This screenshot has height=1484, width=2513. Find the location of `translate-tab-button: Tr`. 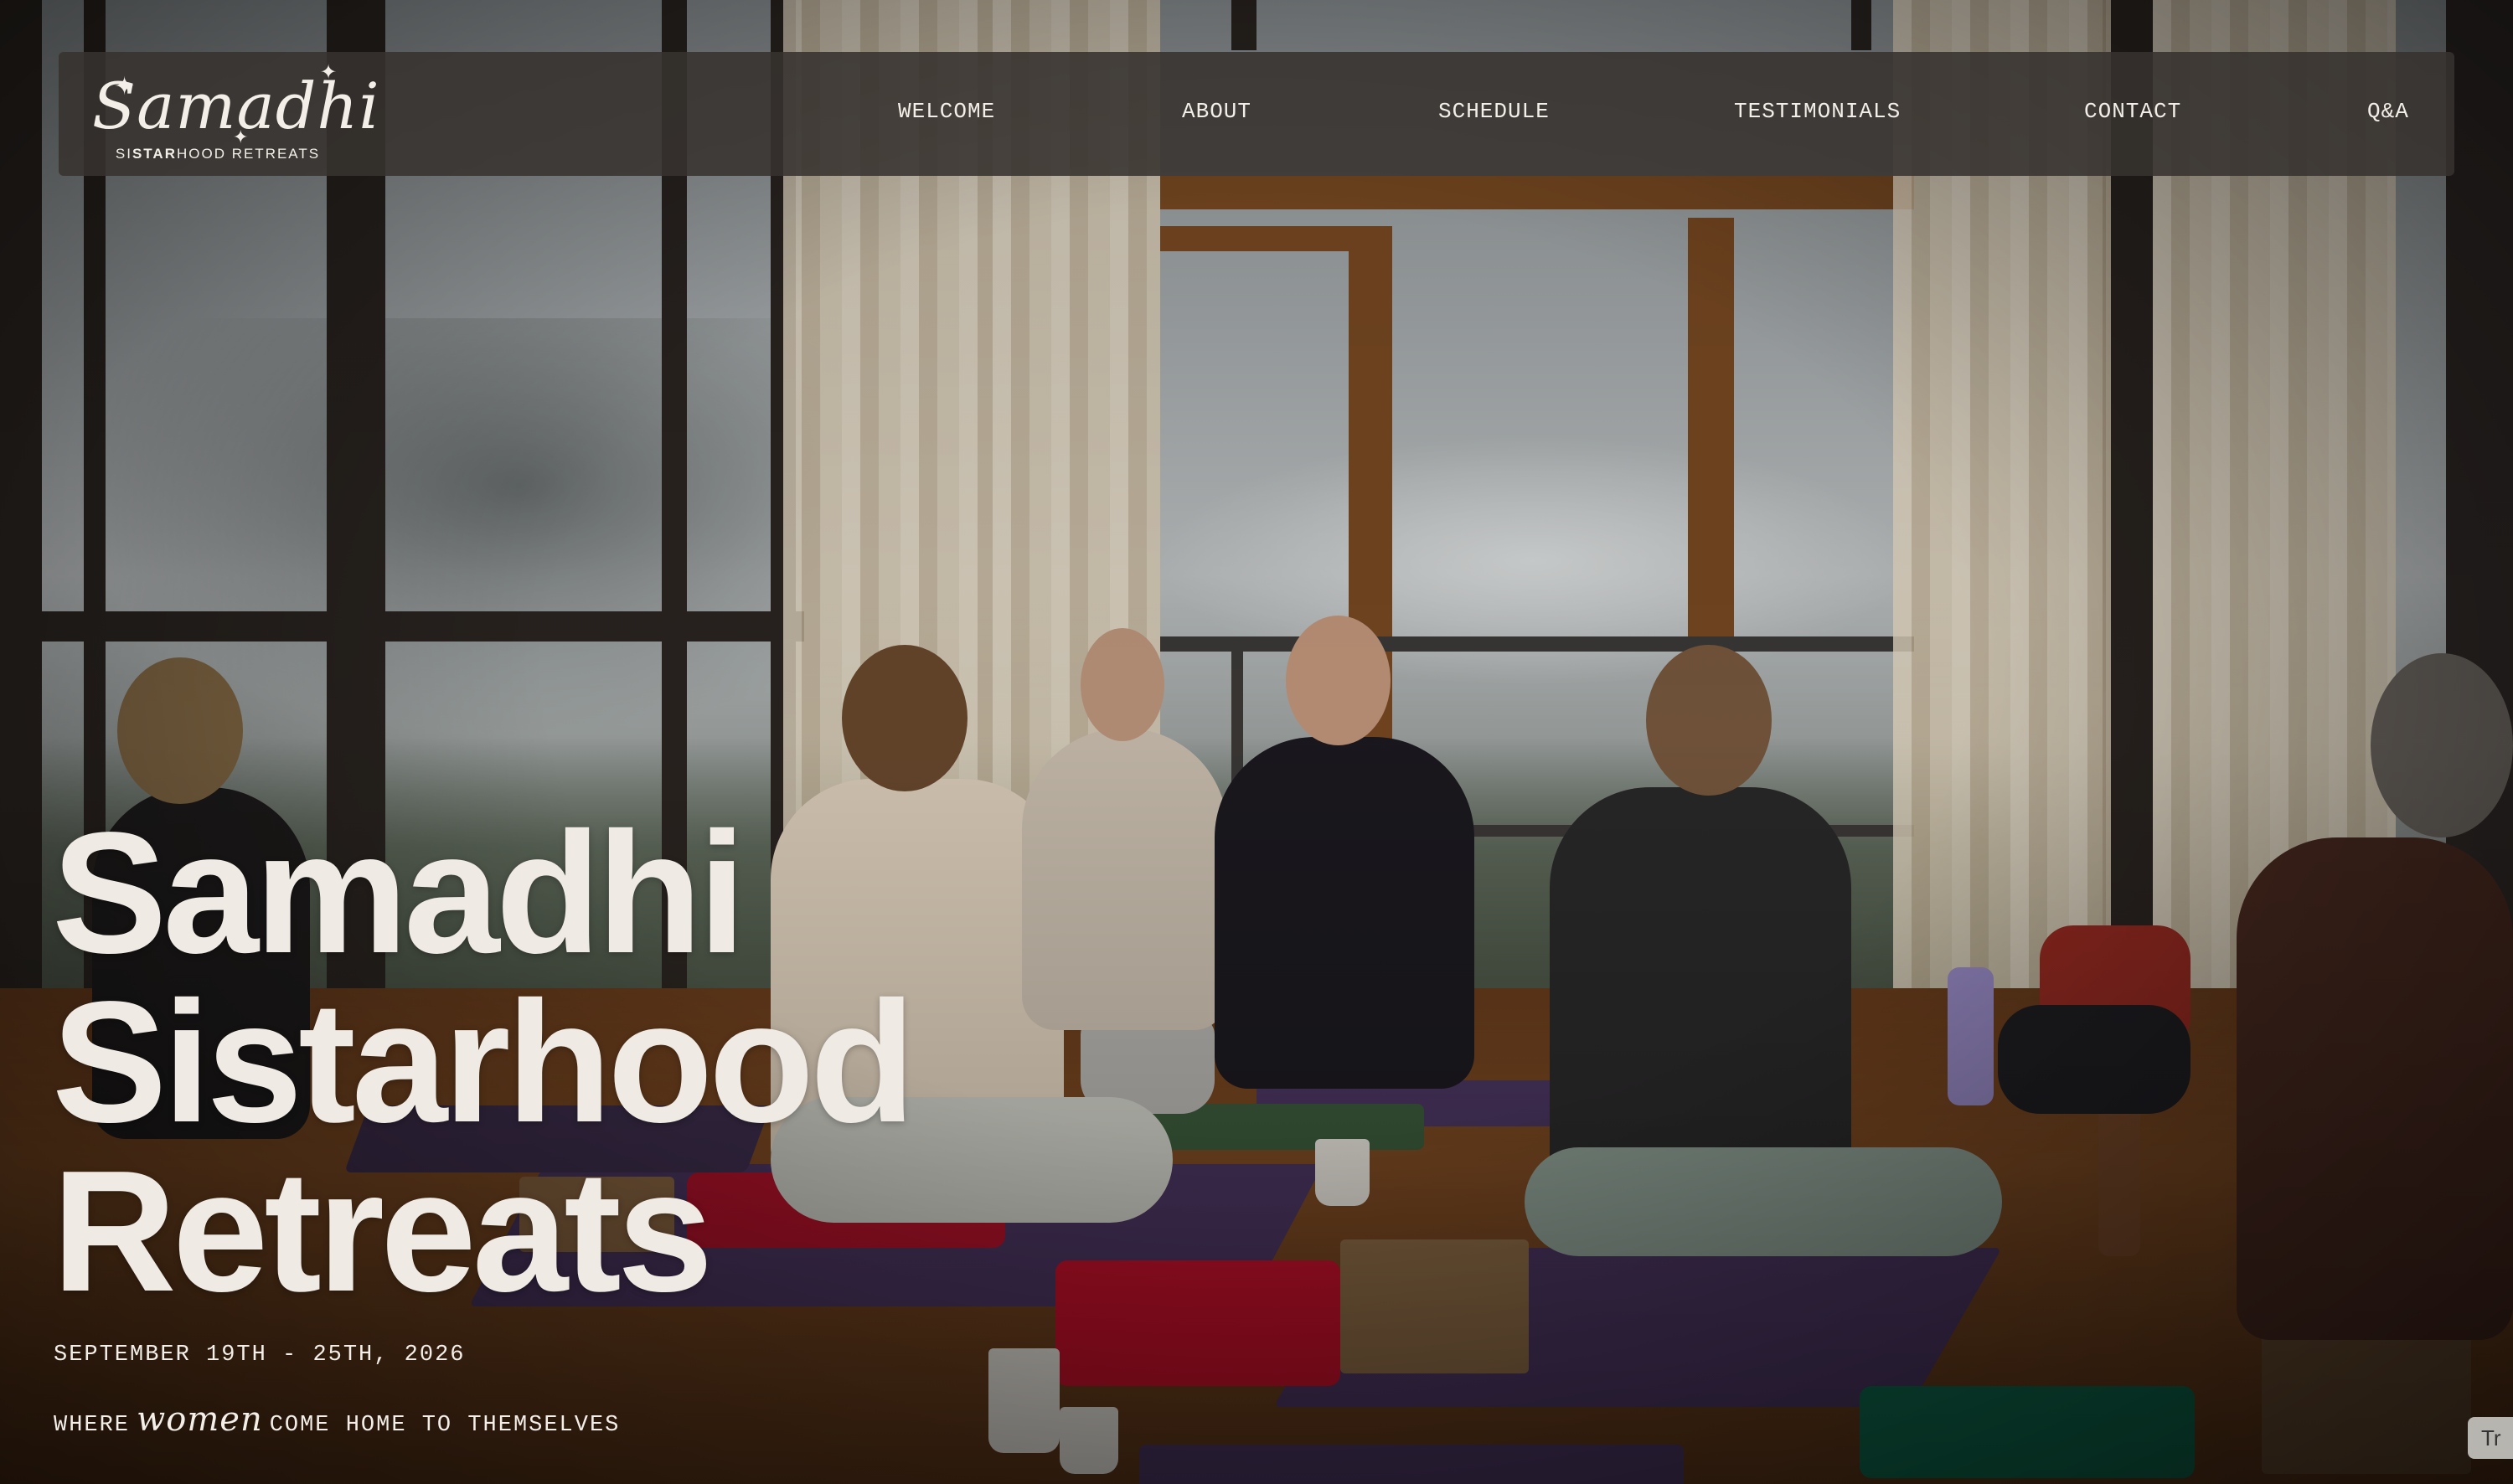

translate-tab-button: Tr is located at coordinates (2490, 1438).